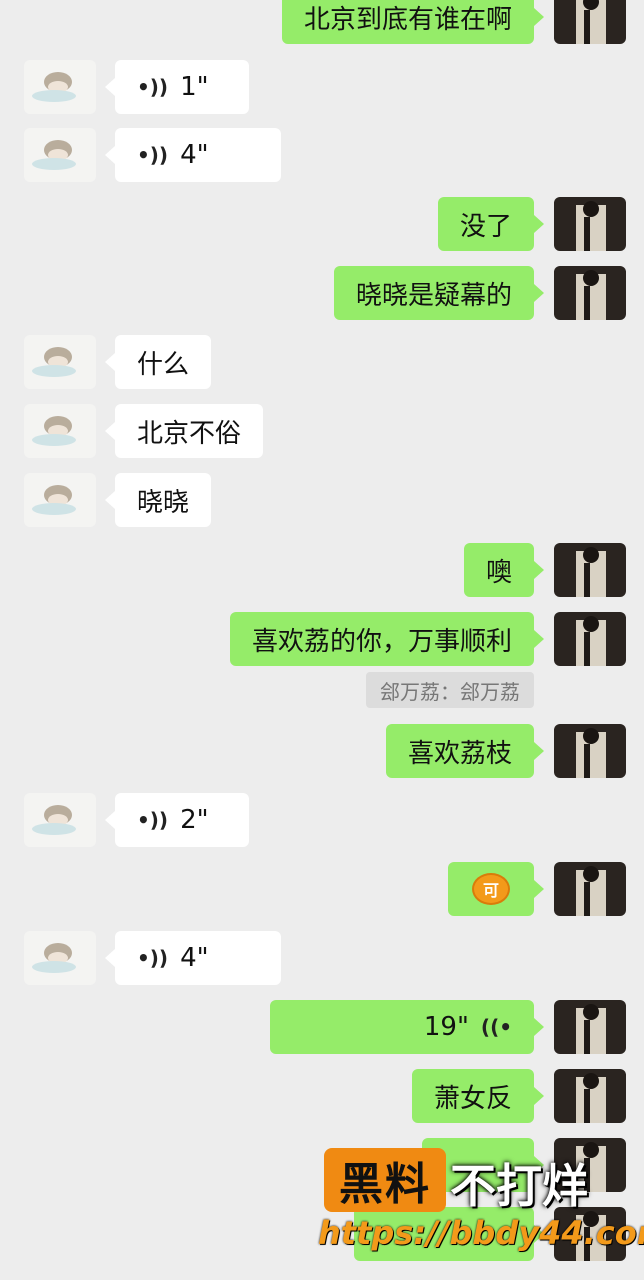 The width and height of the screenshot is (644, 1280). I want to click on incoming-voice-bubble: •)) 2", so click(177, 820).